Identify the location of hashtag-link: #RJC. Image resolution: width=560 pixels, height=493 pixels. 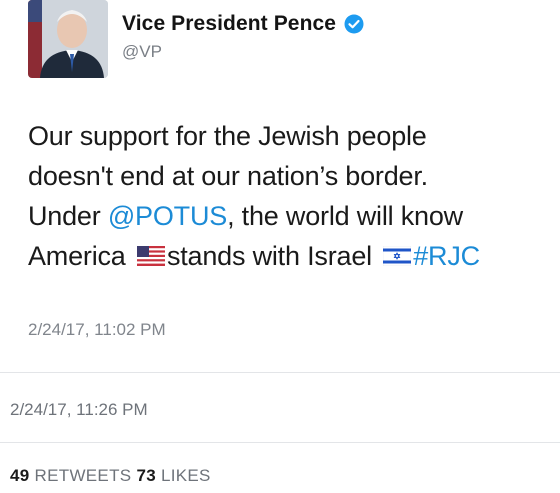
(446, 256).